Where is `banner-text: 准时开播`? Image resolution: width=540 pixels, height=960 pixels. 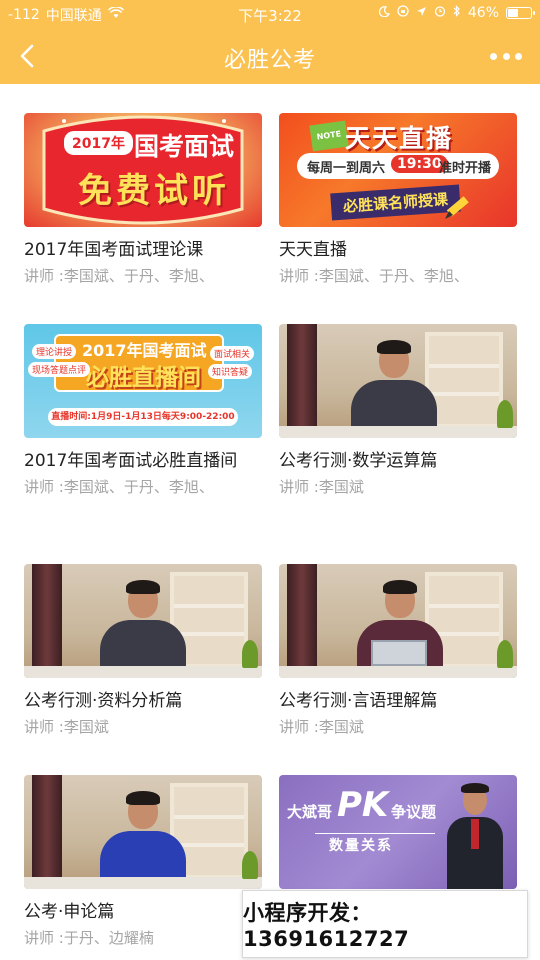
banner-text: 准时开播 is located at coordinates (465, 168).